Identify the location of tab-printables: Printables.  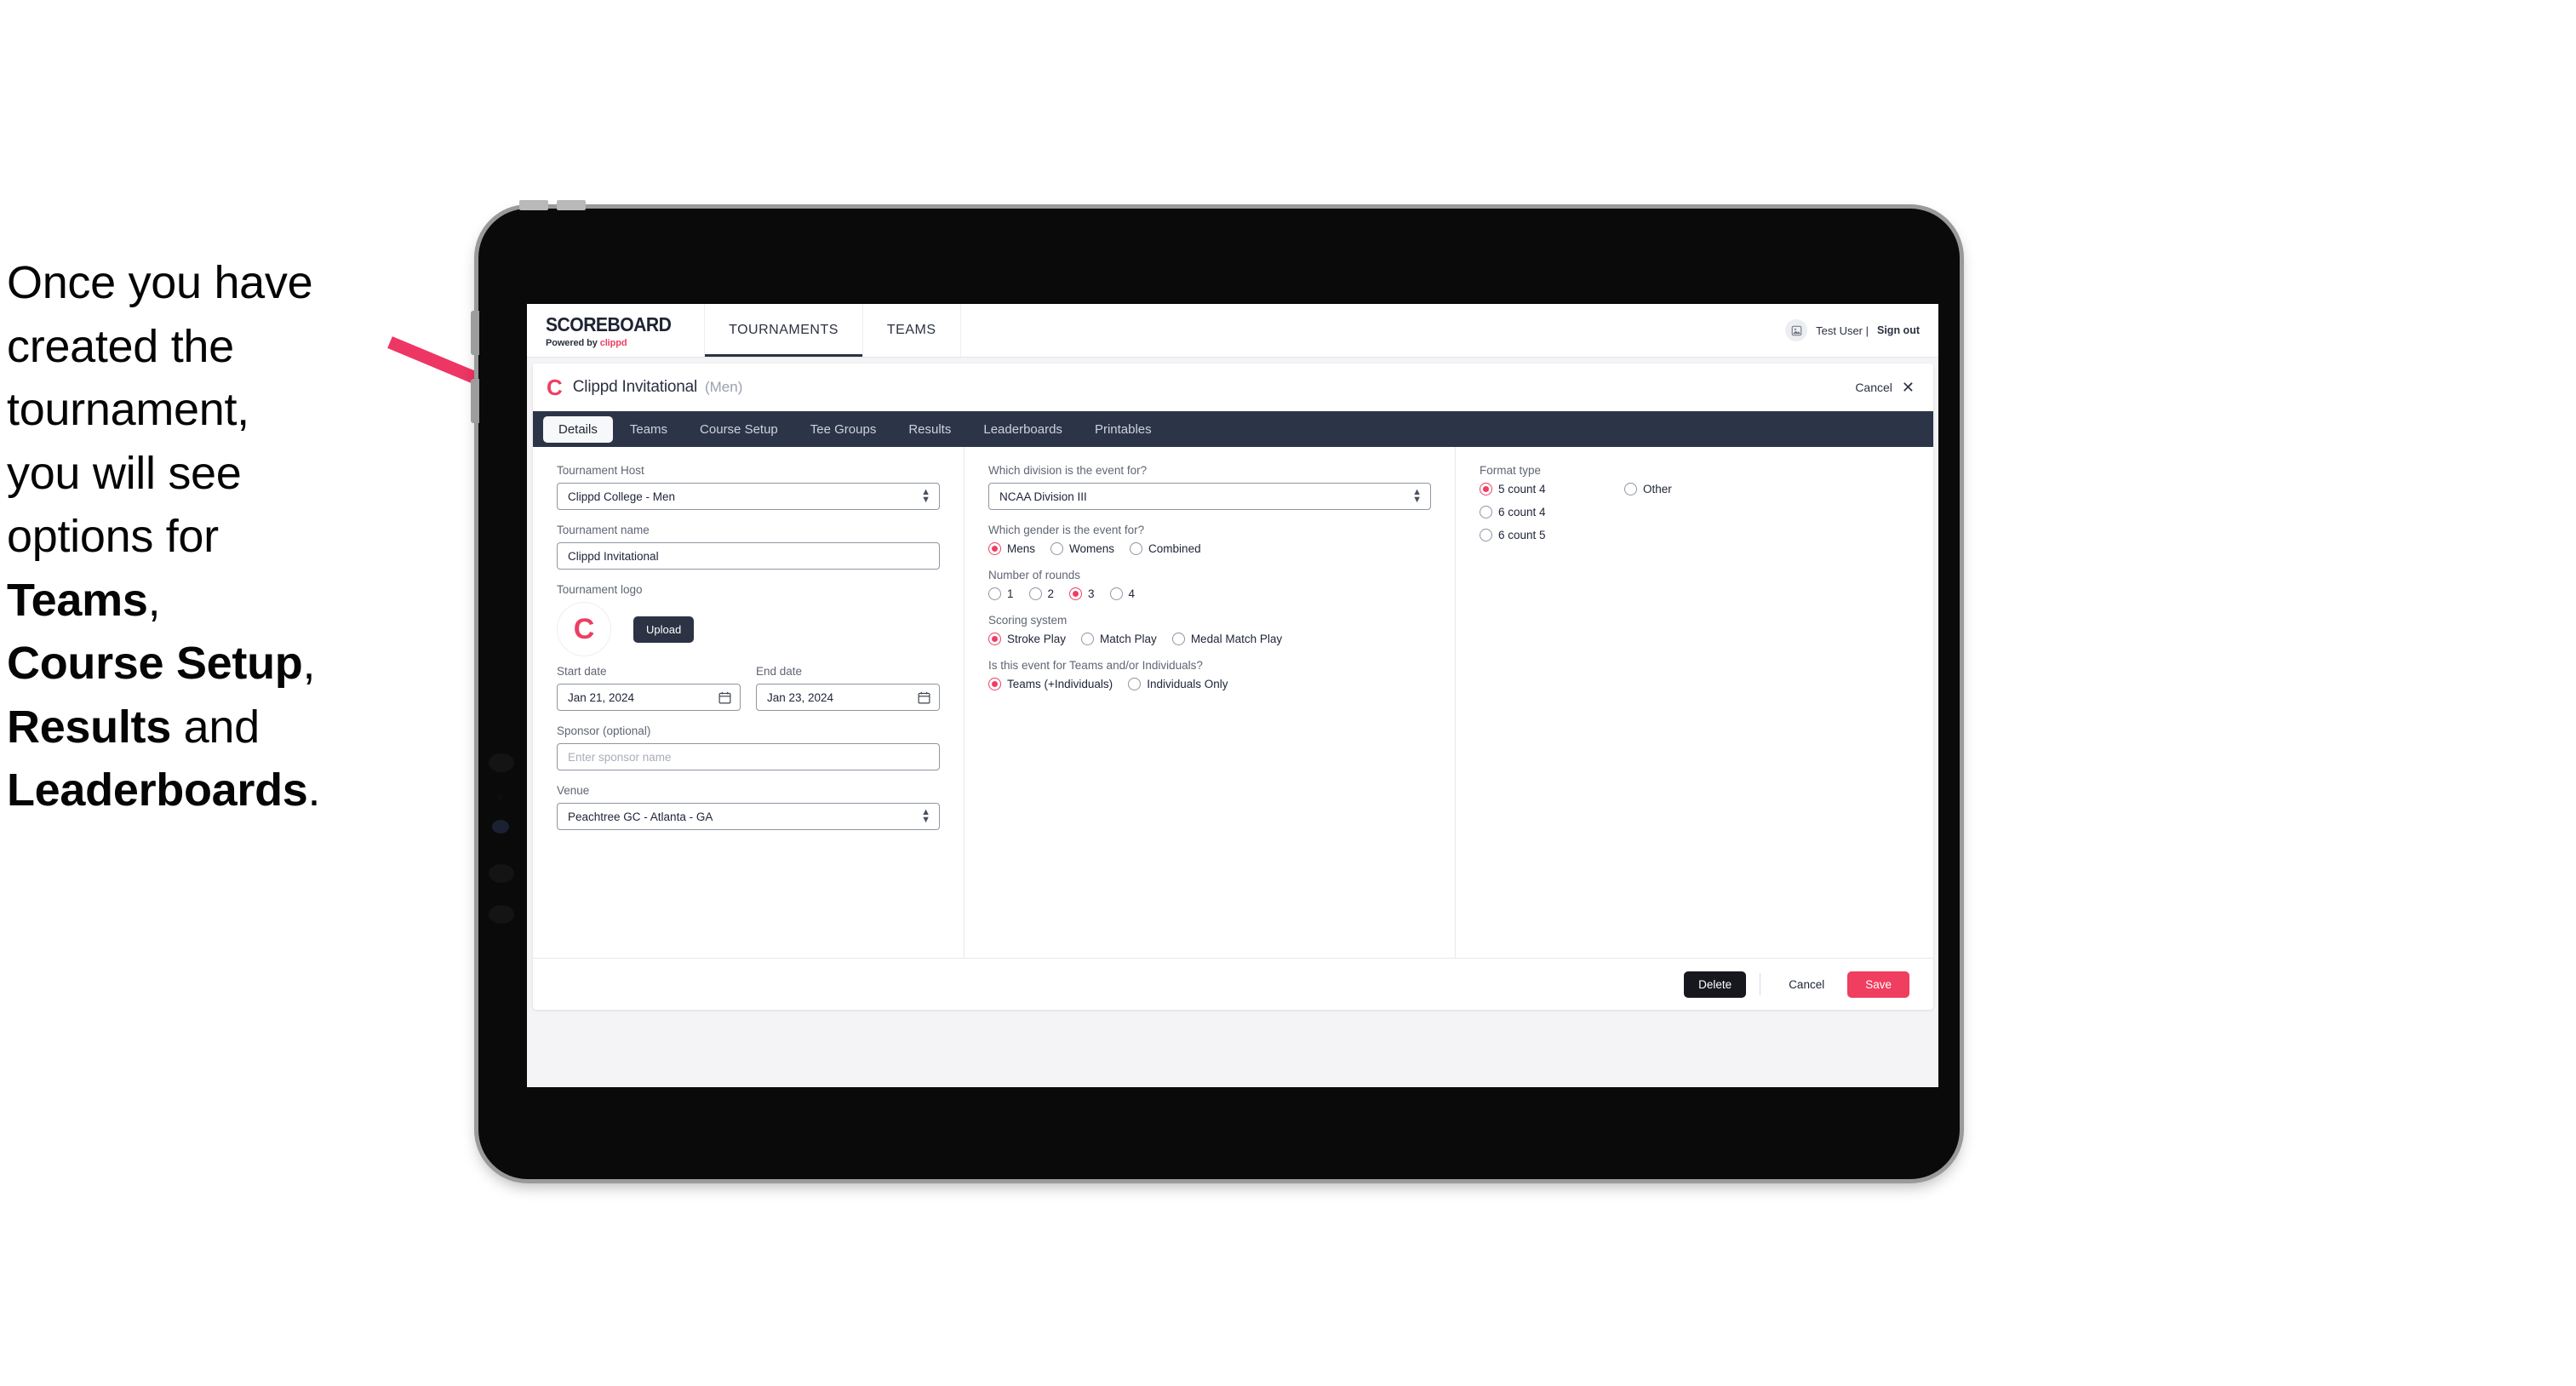
(1123, 429).